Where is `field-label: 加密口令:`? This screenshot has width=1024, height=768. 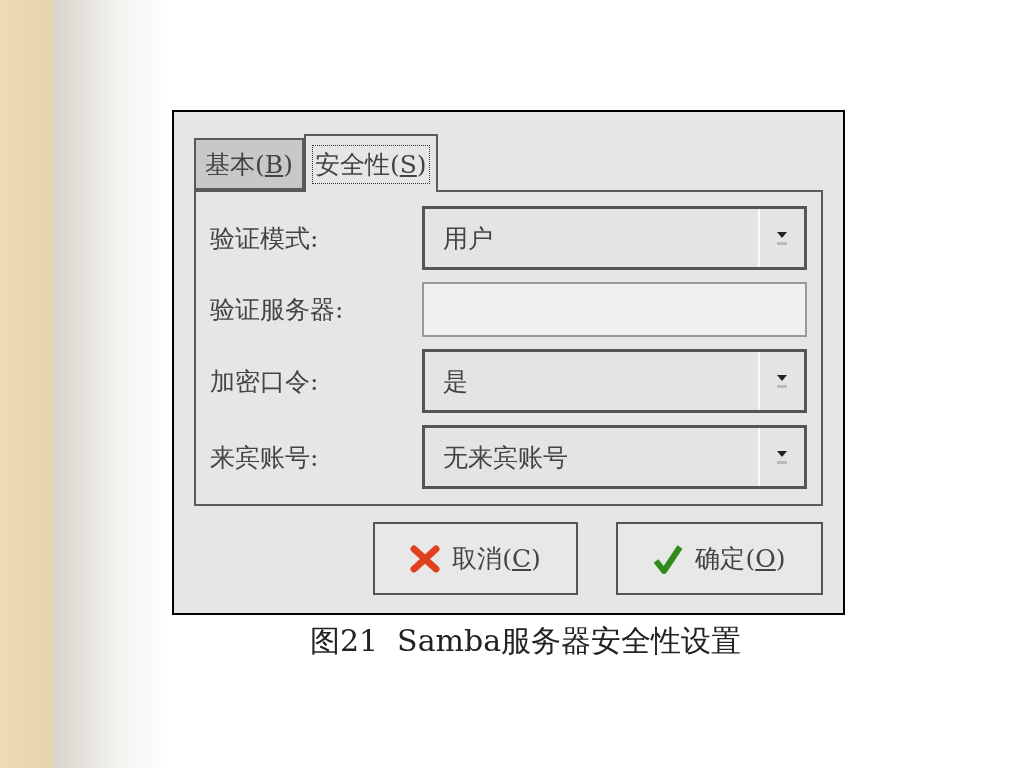
field-label: 加密口令: is located at coordinates (265, 381).